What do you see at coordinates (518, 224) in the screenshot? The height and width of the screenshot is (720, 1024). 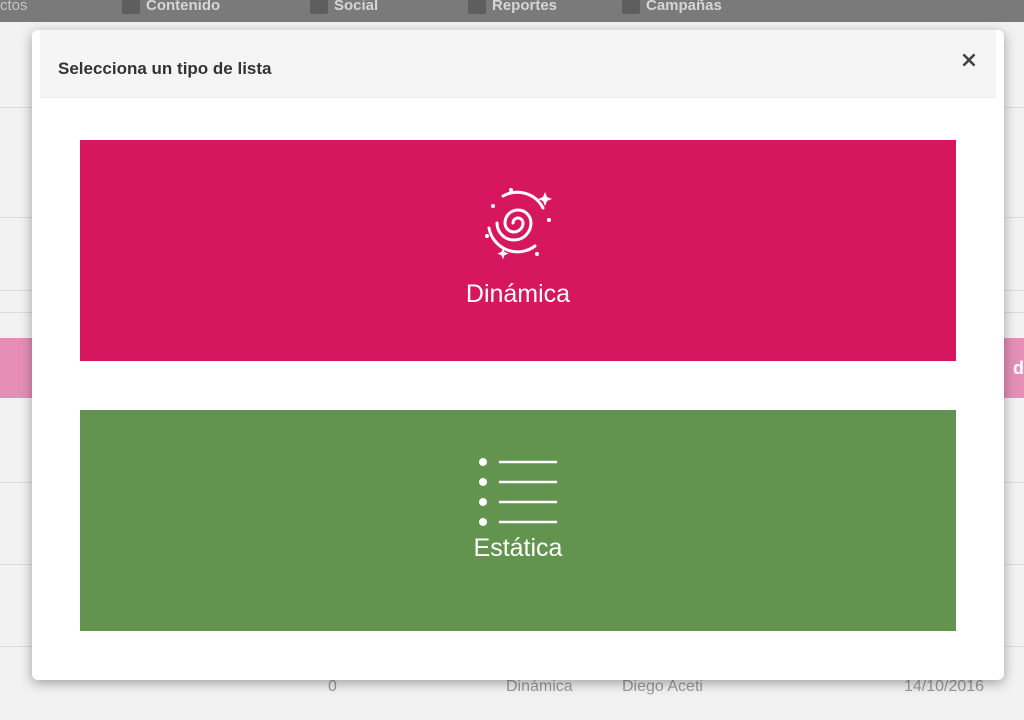 I see `spiral-galaxy-icon` at bounding box center [518, 224].